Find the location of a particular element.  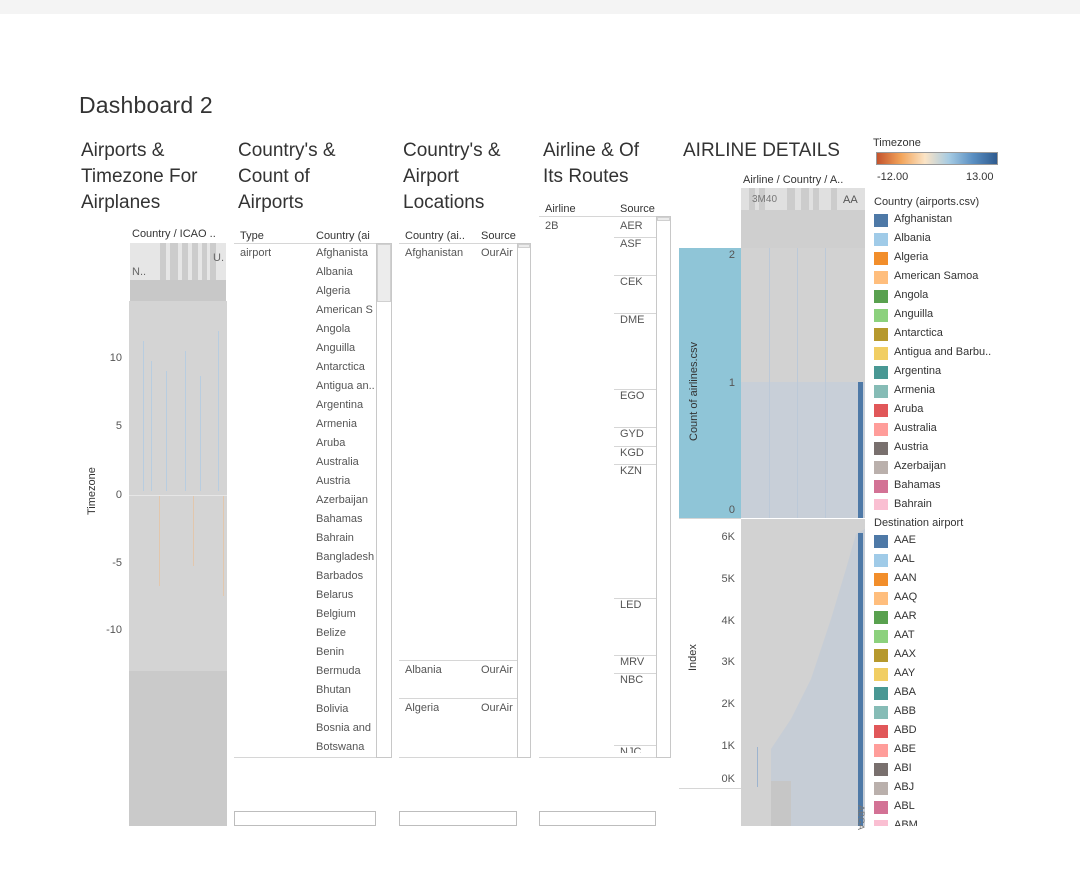

destination-legend-item: ABL is located at coordinates (974, 807).